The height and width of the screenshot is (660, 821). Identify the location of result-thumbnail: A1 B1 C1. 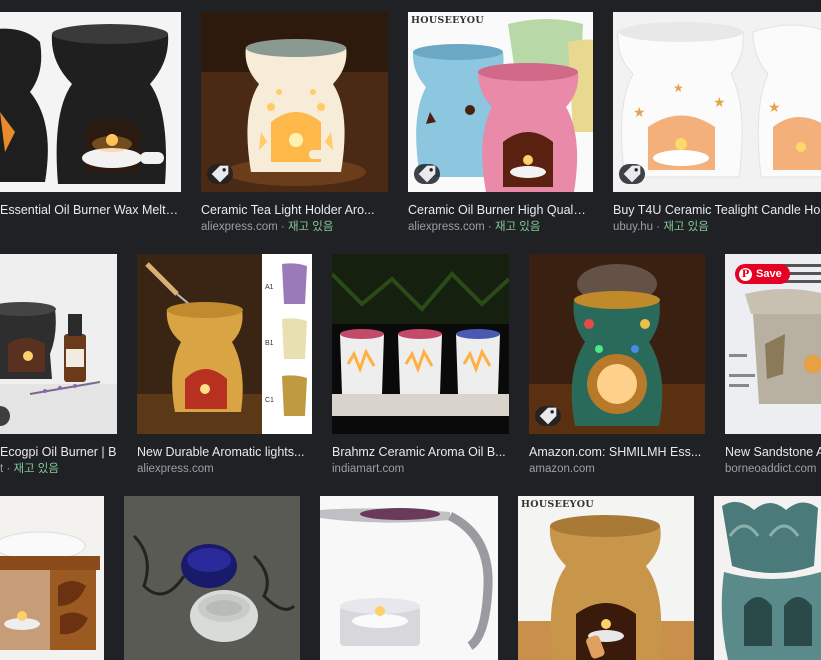
(224, 344).